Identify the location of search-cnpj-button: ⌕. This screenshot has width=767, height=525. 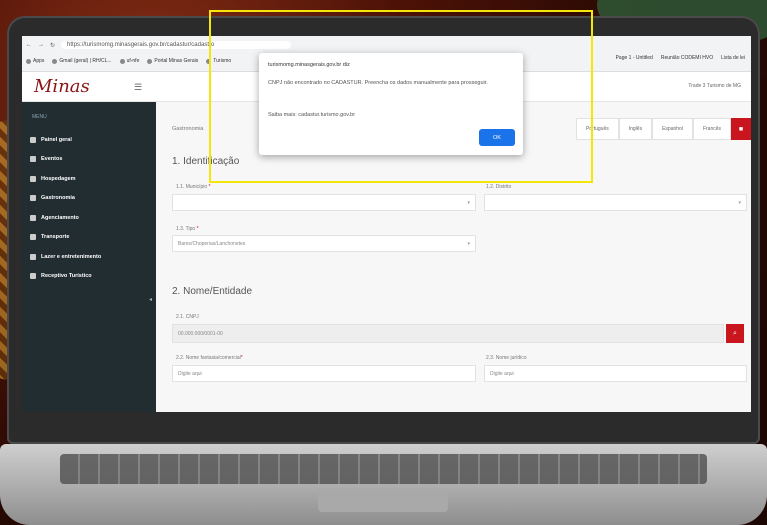
(735, 333).